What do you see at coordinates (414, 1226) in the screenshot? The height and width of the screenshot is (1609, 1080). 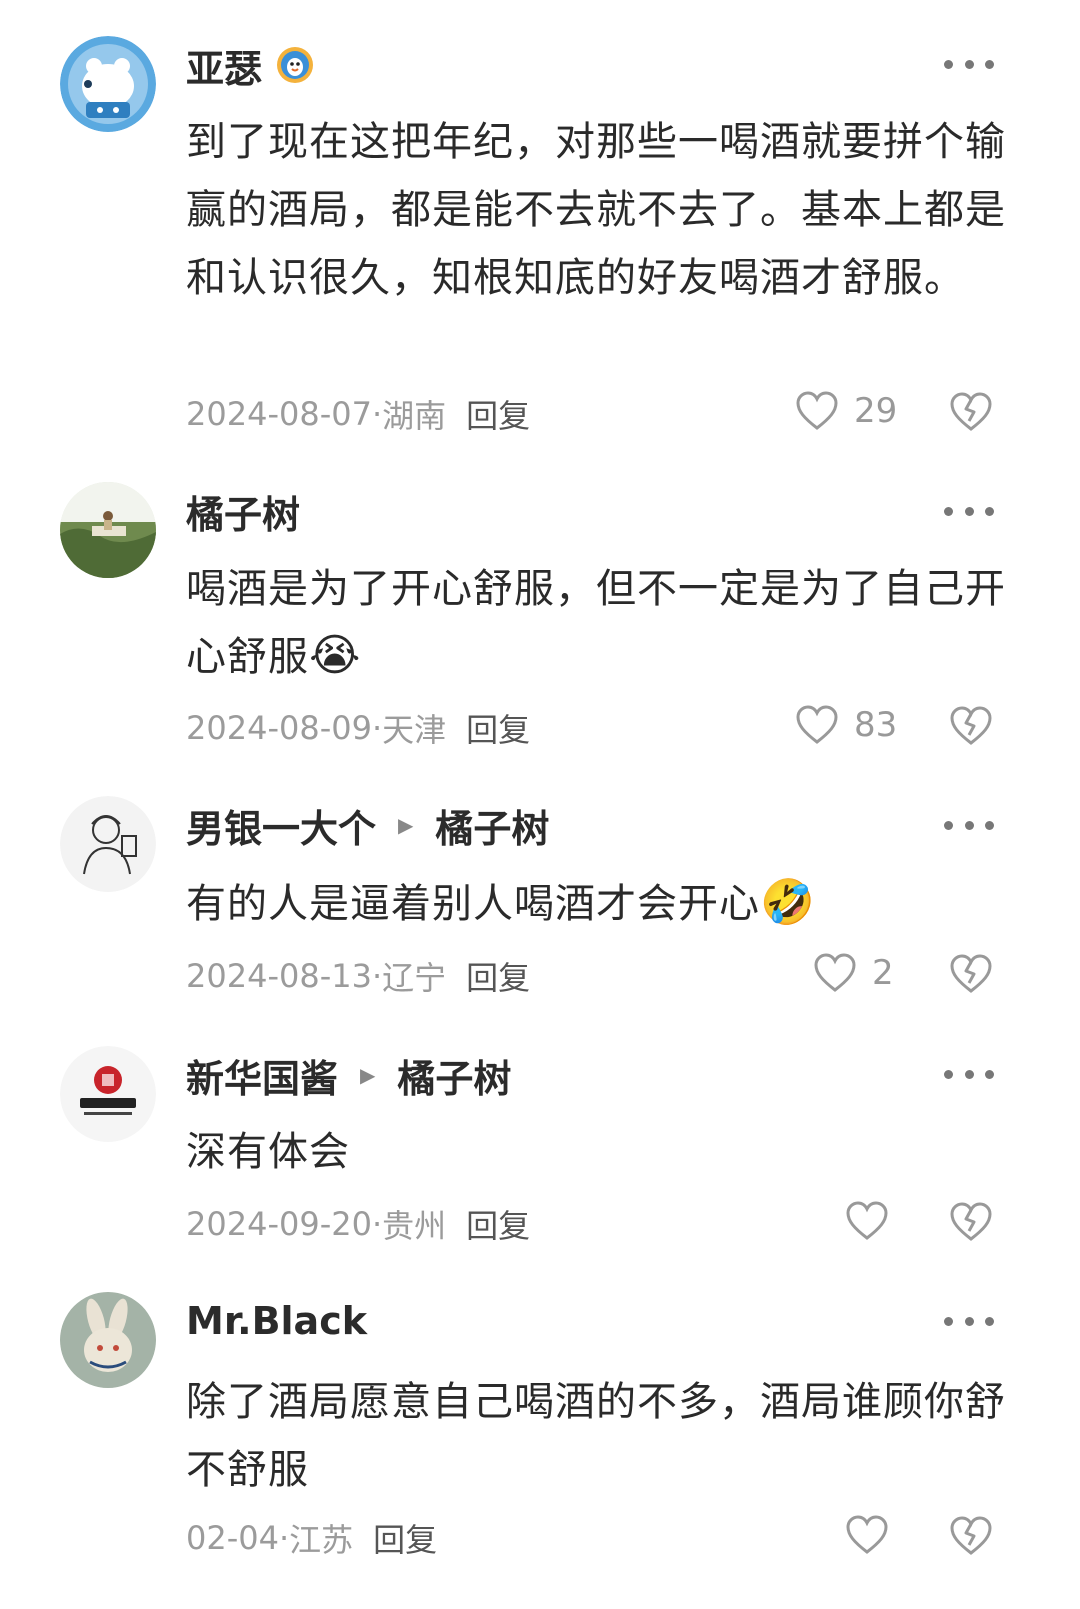 I see `comment-location: 贵州` at bounding box center [414, 1226].